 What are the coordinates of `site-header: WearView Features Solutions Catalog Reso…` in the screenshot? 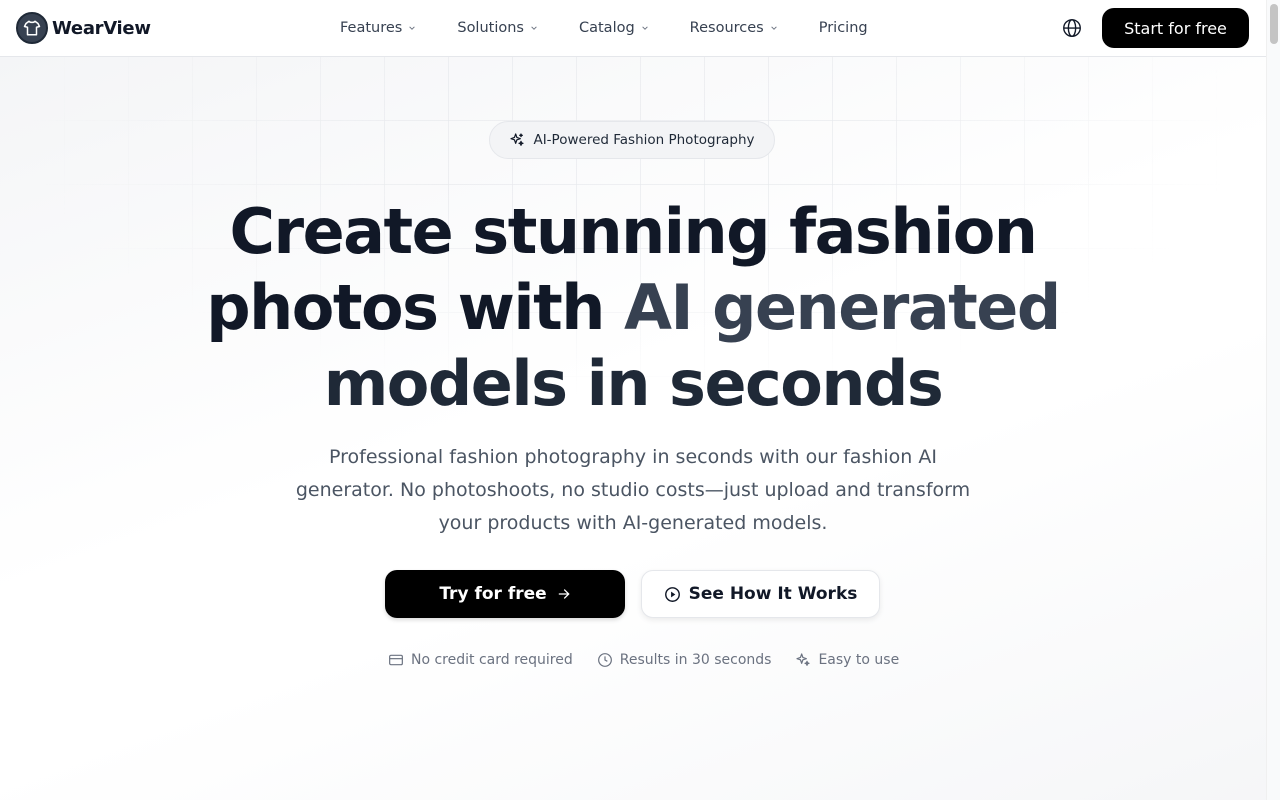 It's located at (633, 28).